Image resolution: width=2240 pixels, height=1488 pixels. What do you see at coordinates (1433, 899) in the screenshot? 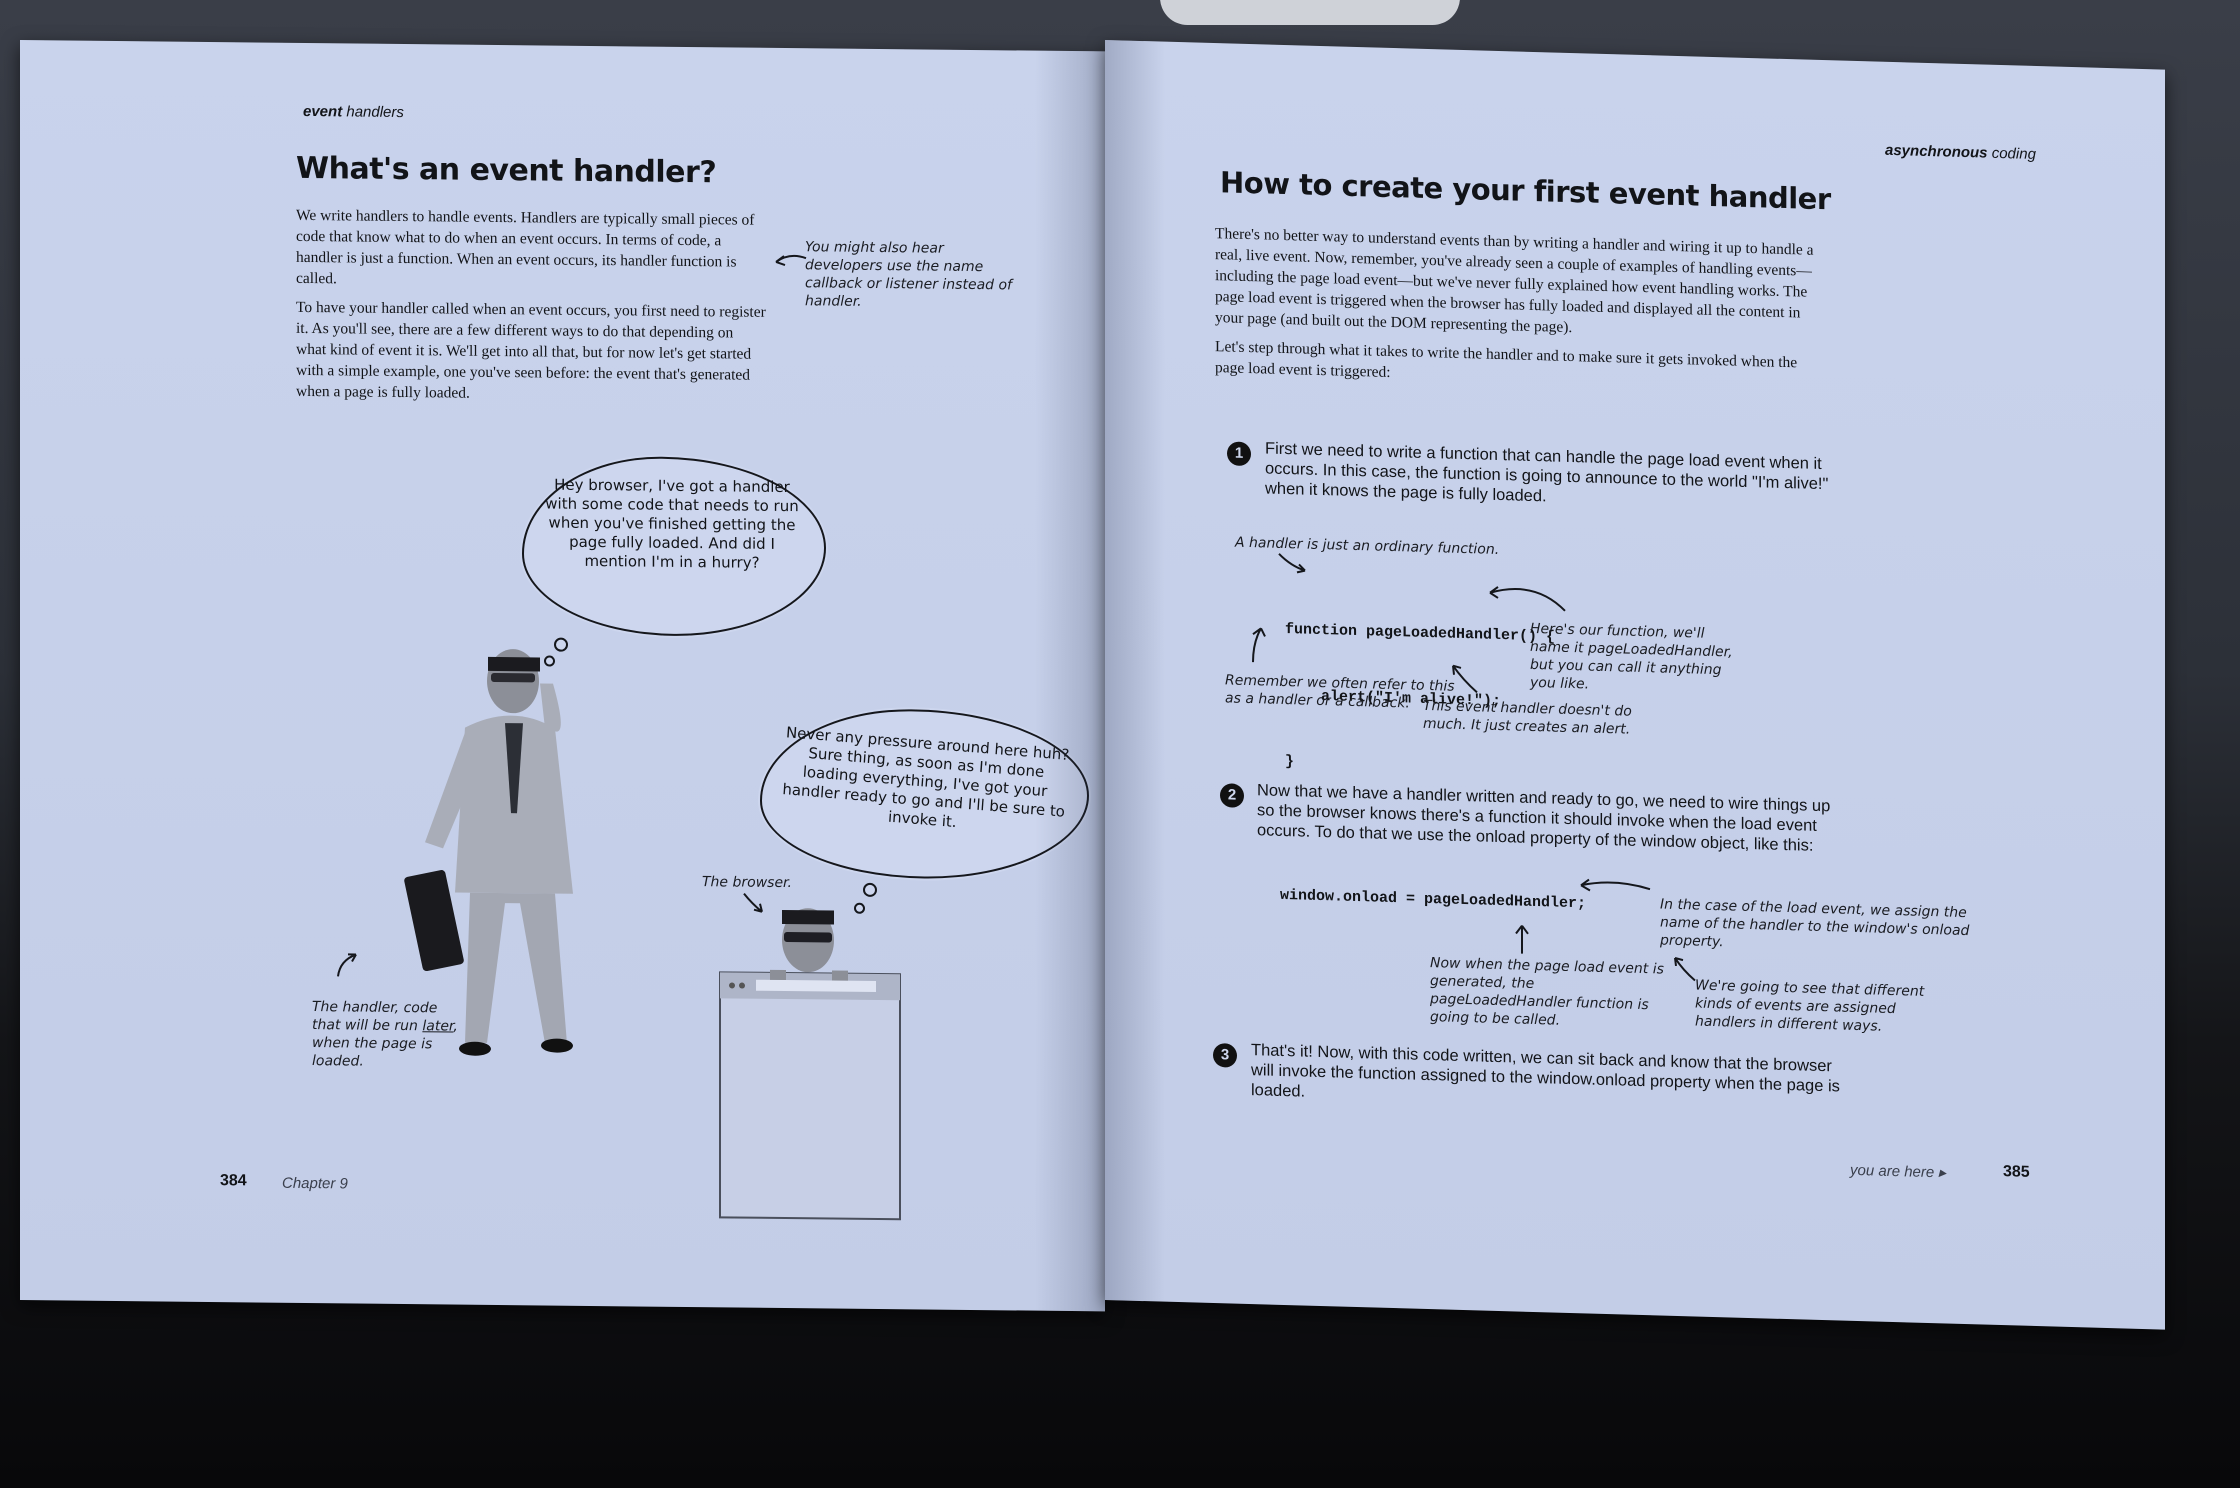
I see `code-block-onload: window.onload = pageLoadedHandler;` at bounding box center [1433, 899].